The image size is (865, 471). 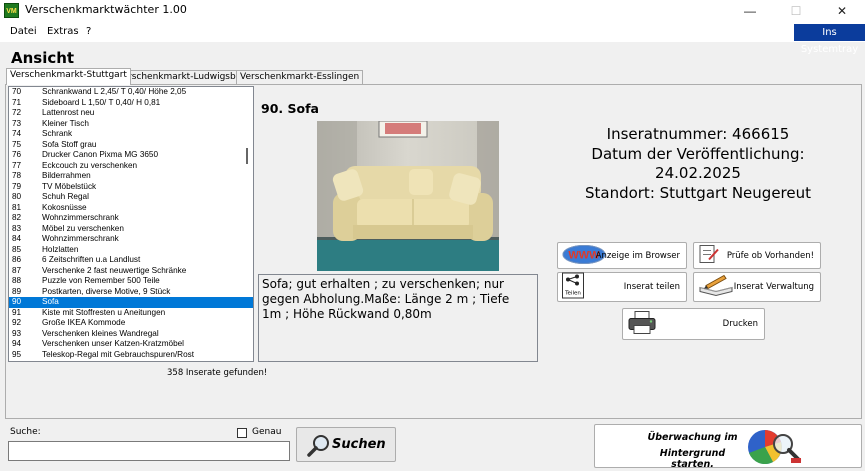 What do you see at coordinates (131, 334) in the screenshot?
I see `list-item: 93 Verschenken kleines Wandregal` at bounding box center [131, 334].